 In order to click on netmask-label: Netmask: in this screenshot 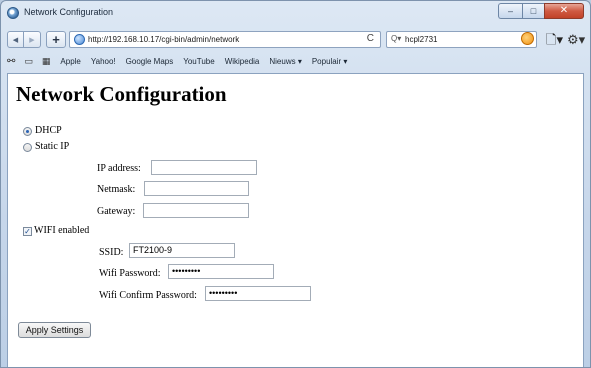, I will do `click(116, 189)`.